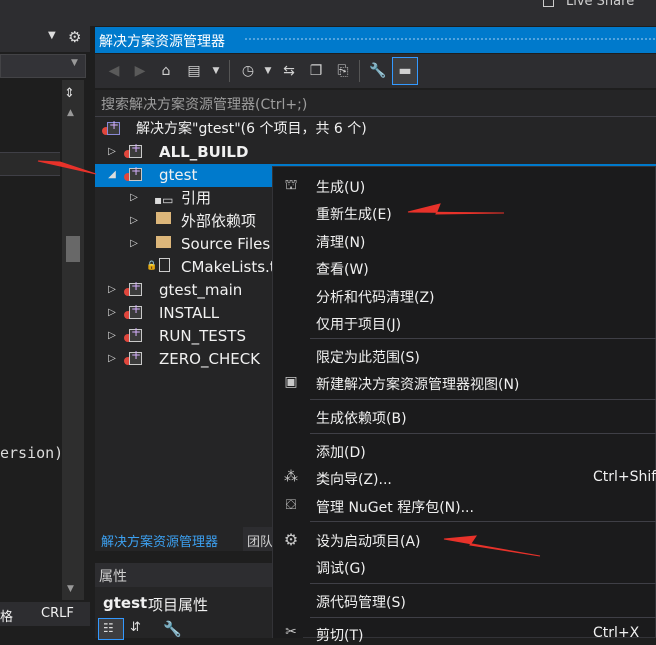 This screenshot has width=656, height=645. I want to click on annotation-arrow-rebuild, so click(456, 209).